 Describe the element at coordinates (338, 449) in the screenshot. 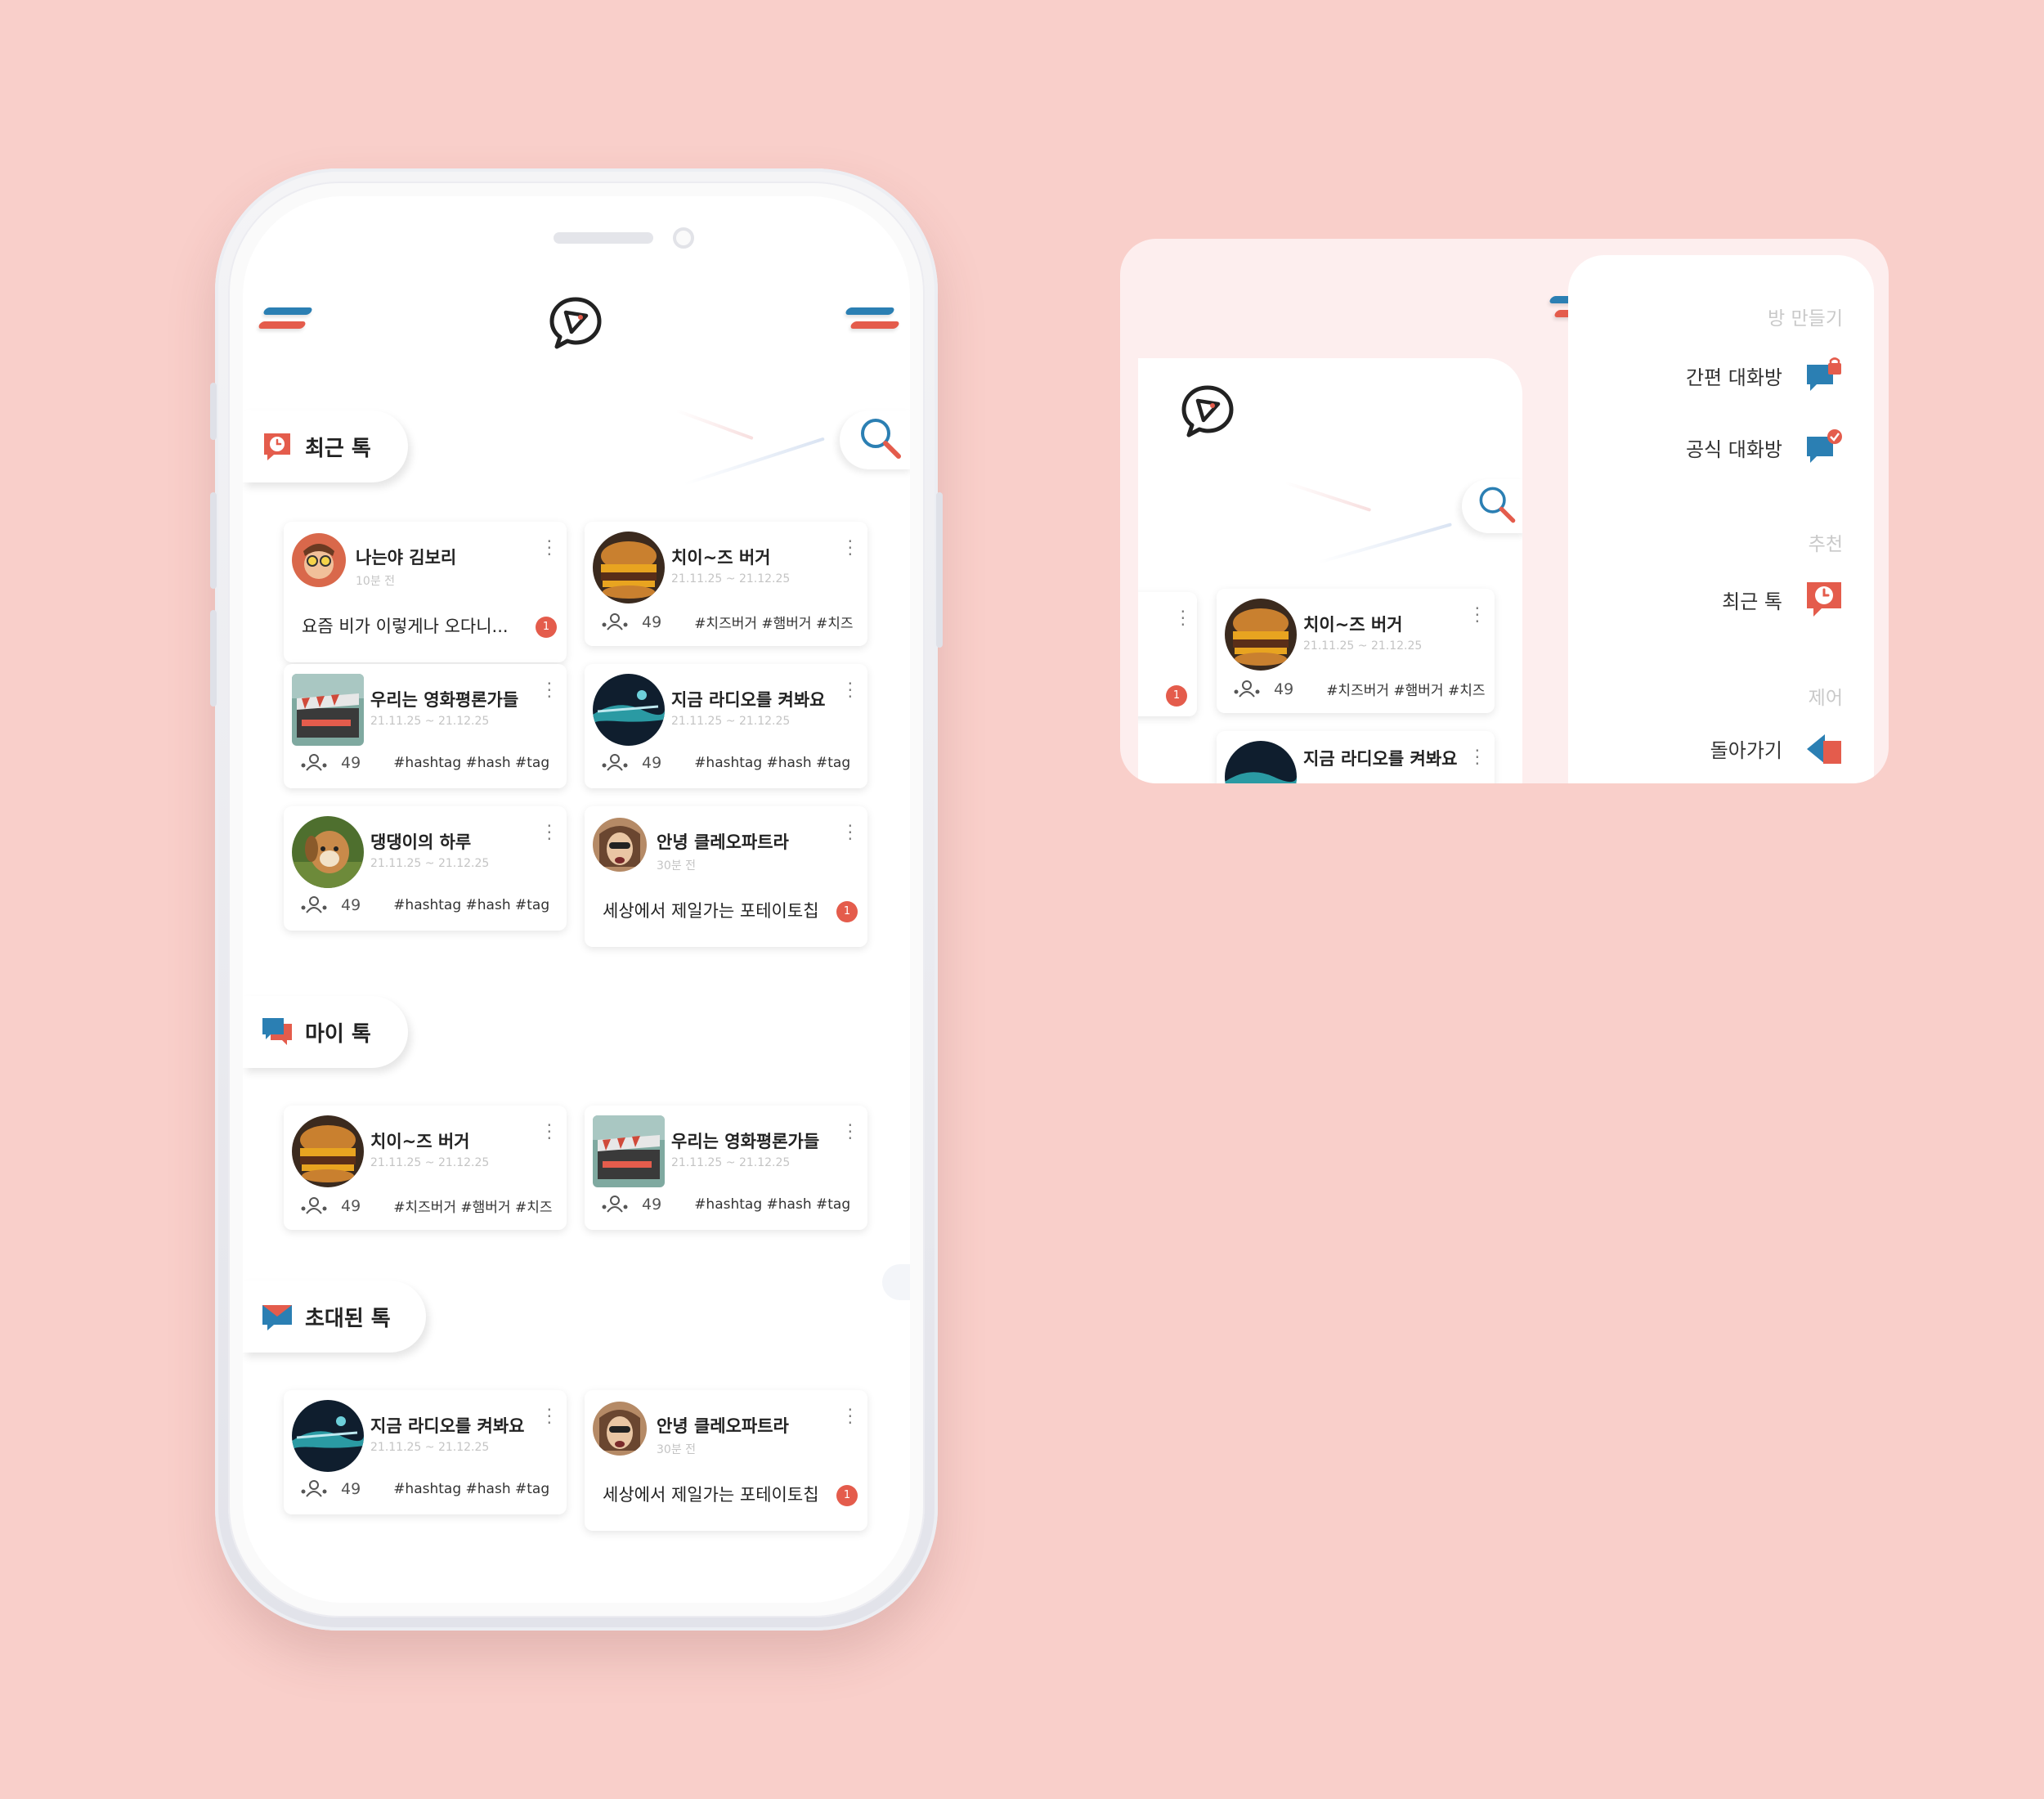

I see `section-title: 최근 톡` at that location.